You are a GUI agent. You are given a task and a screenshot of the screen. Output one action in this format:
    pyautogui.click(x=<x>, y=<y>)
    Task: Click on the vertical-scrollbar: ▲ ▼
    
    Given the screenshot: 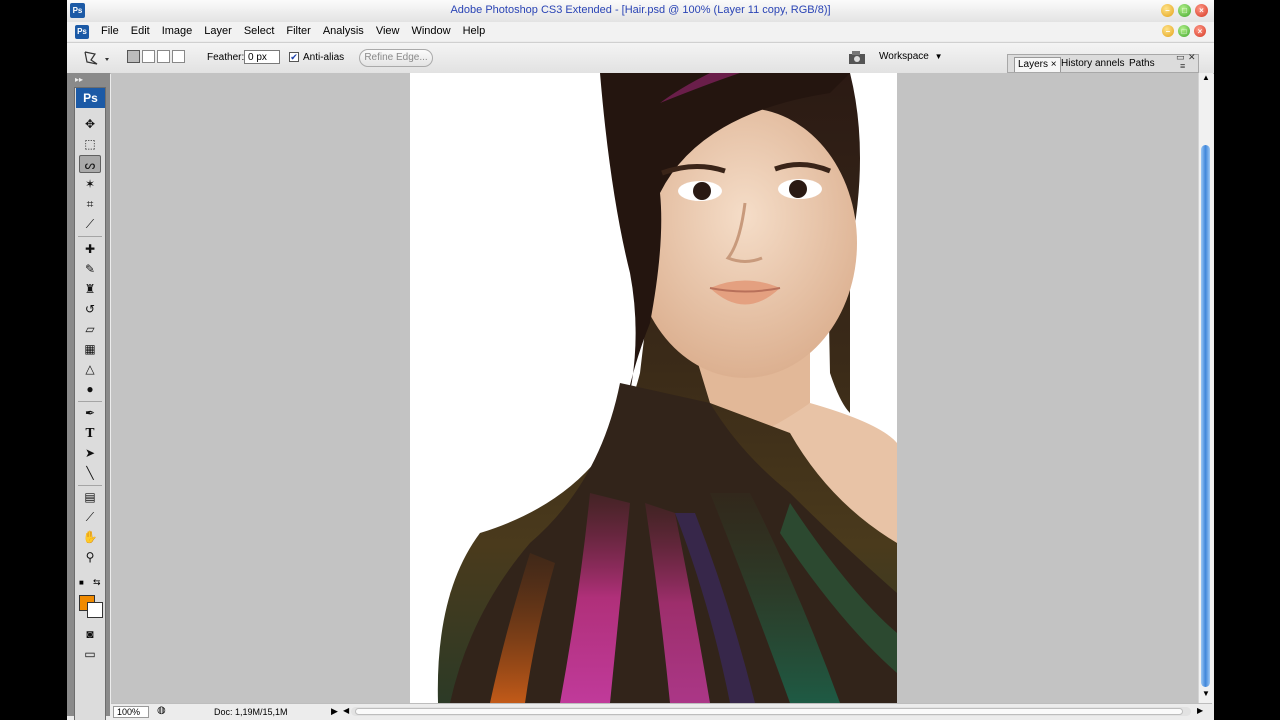 What is the action you would take?
    pyautogui.click(x=1205, y=388)
    